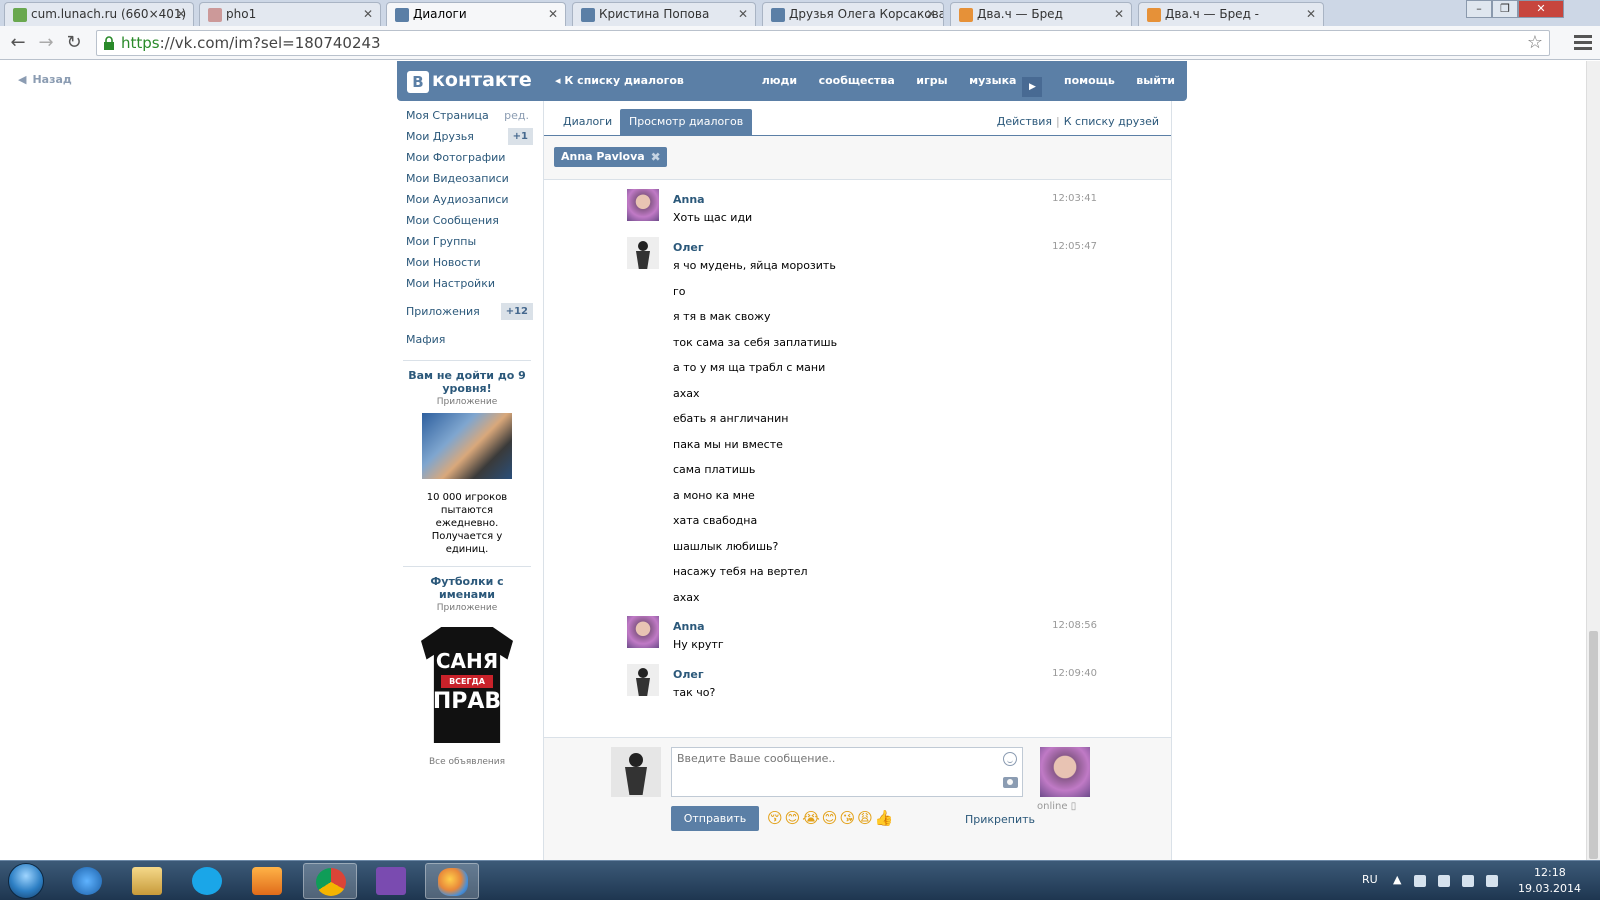 This screenshot has width=1600, height=900. Describe the element at coordinates (467, 446) in the screenshot. I see `ad-image` at that location.